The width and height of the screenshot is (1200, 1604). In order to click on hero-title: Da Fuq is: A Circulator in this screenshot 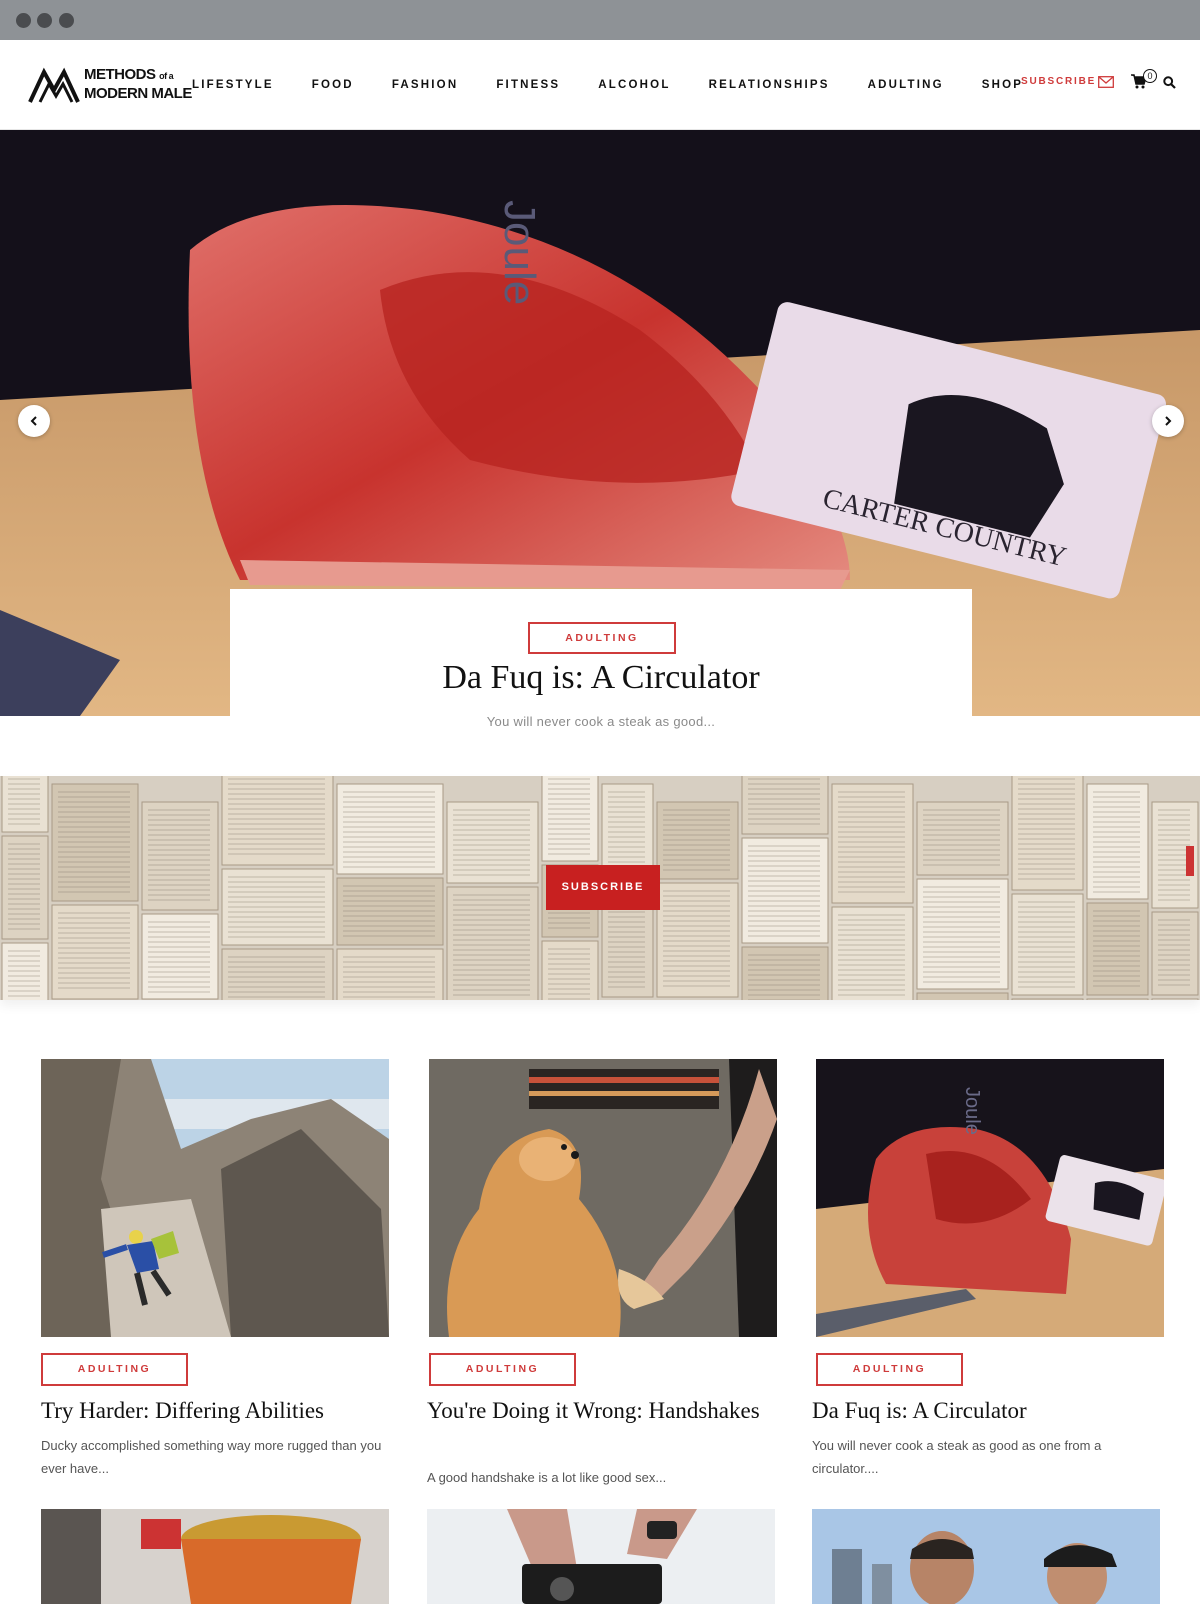, I will do `click(601, 678)`.